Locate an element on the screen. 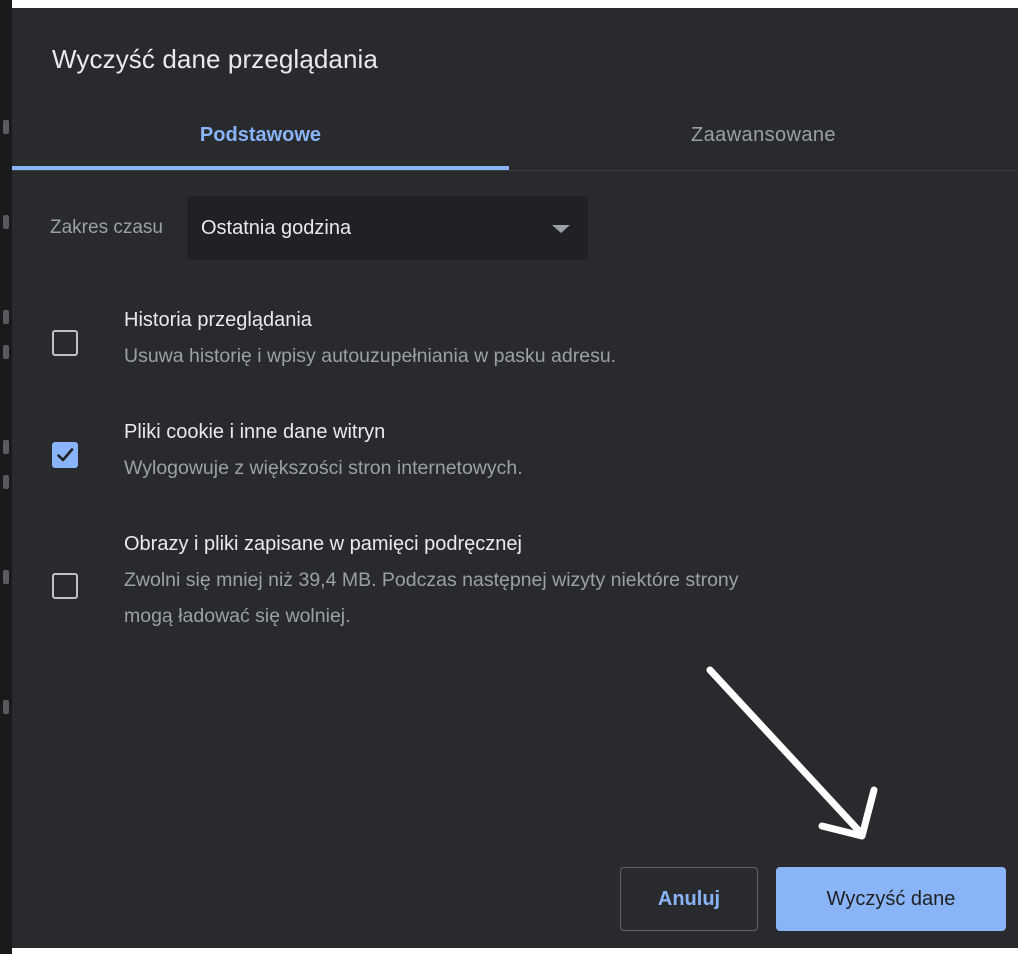 The width and height of the screenshot is (1020, 954). arrow-annotation-icon is located at coordinates (792, 753).